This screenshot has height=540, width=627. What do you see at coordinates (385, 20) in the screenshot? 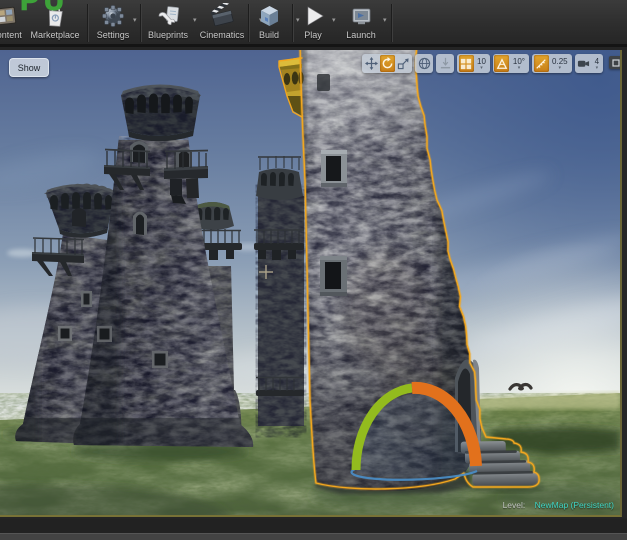
I see `launch-dropdown-caret: ▾` at bounding box center [385, 20].